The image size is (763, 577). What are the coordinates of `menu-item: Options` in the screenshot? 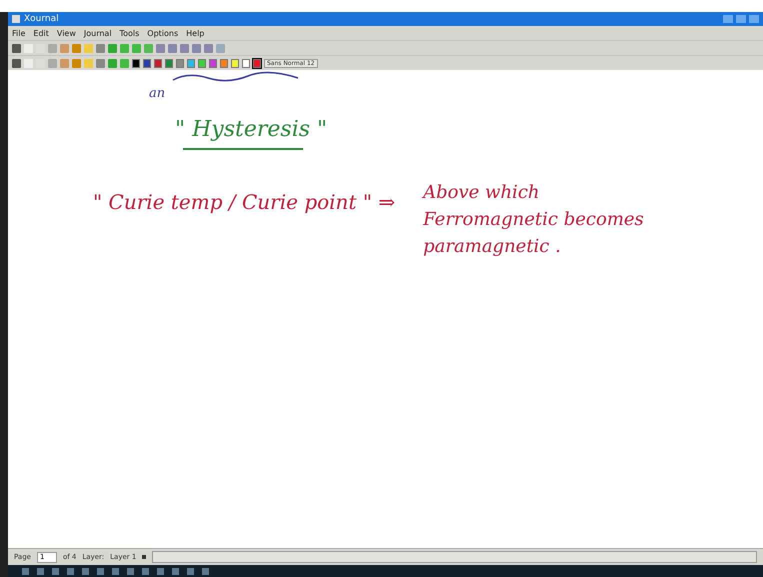 It's located at (162, 33).